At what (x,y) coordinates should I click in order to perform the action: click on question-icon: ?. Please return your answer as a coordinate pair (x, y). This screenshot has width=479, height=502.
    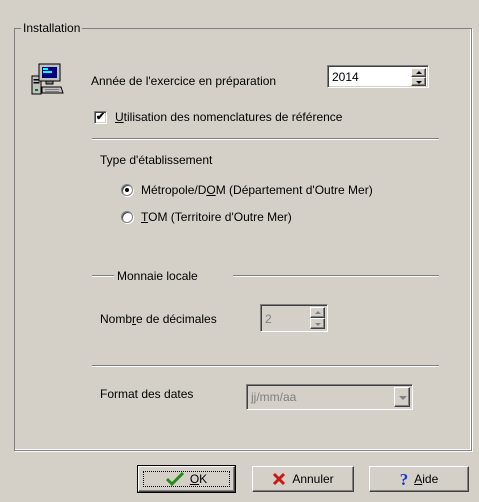
    Looking at the image, I should click on (404, 479).